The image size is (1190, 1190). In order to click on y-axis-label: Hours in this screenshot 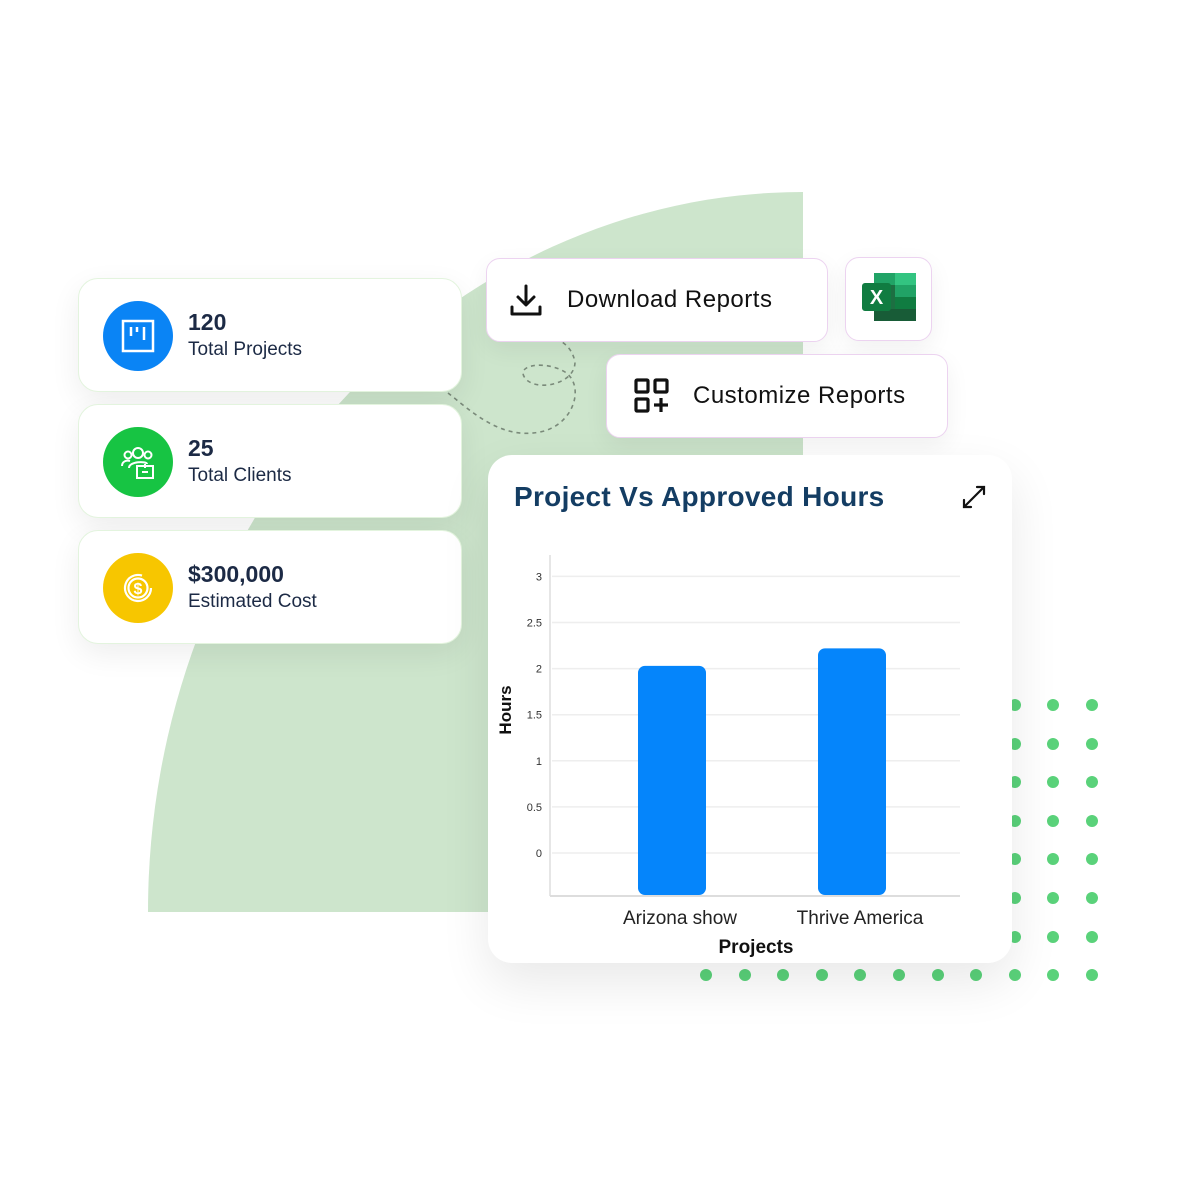, I will do `click(505, 709)`.